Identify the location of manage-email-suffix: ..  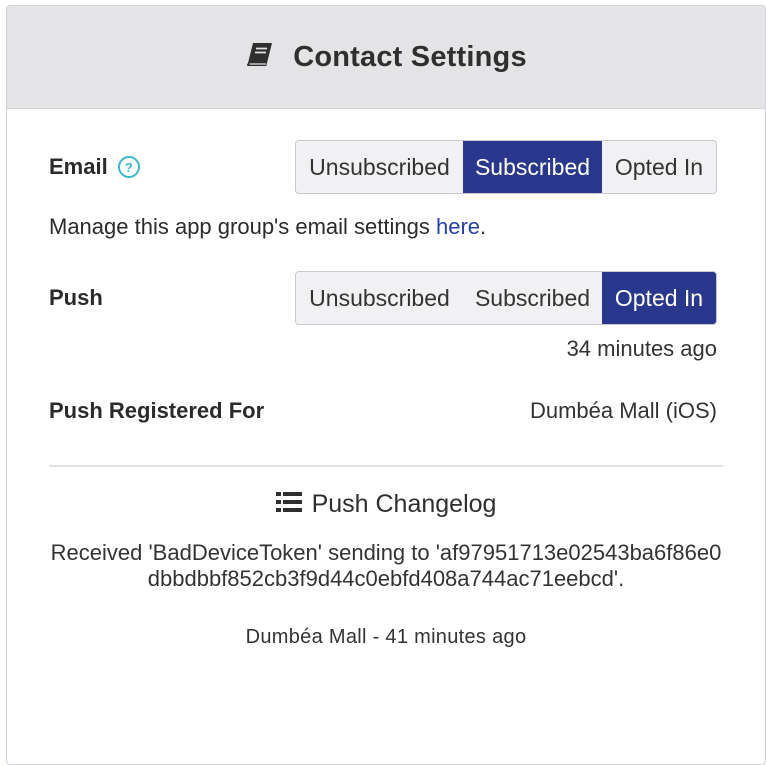
(483, 226).